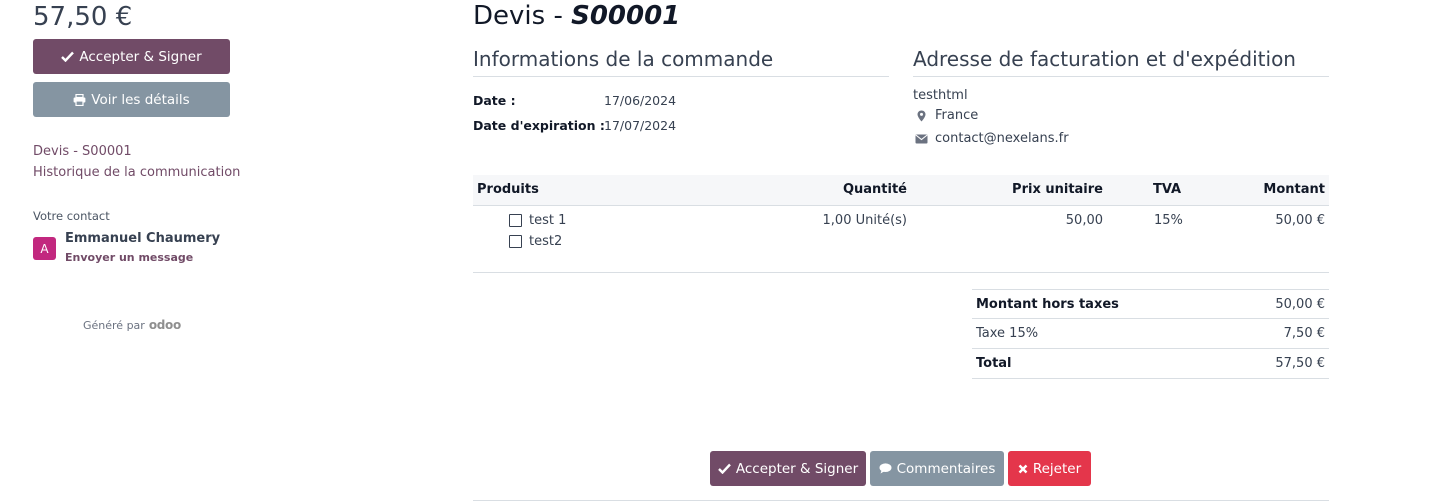 The width and height of the screenshot is (1433, 503). Describe the element at coordinates (940, 95) in the screenshot. I see `address-name: testhtml` at that location.